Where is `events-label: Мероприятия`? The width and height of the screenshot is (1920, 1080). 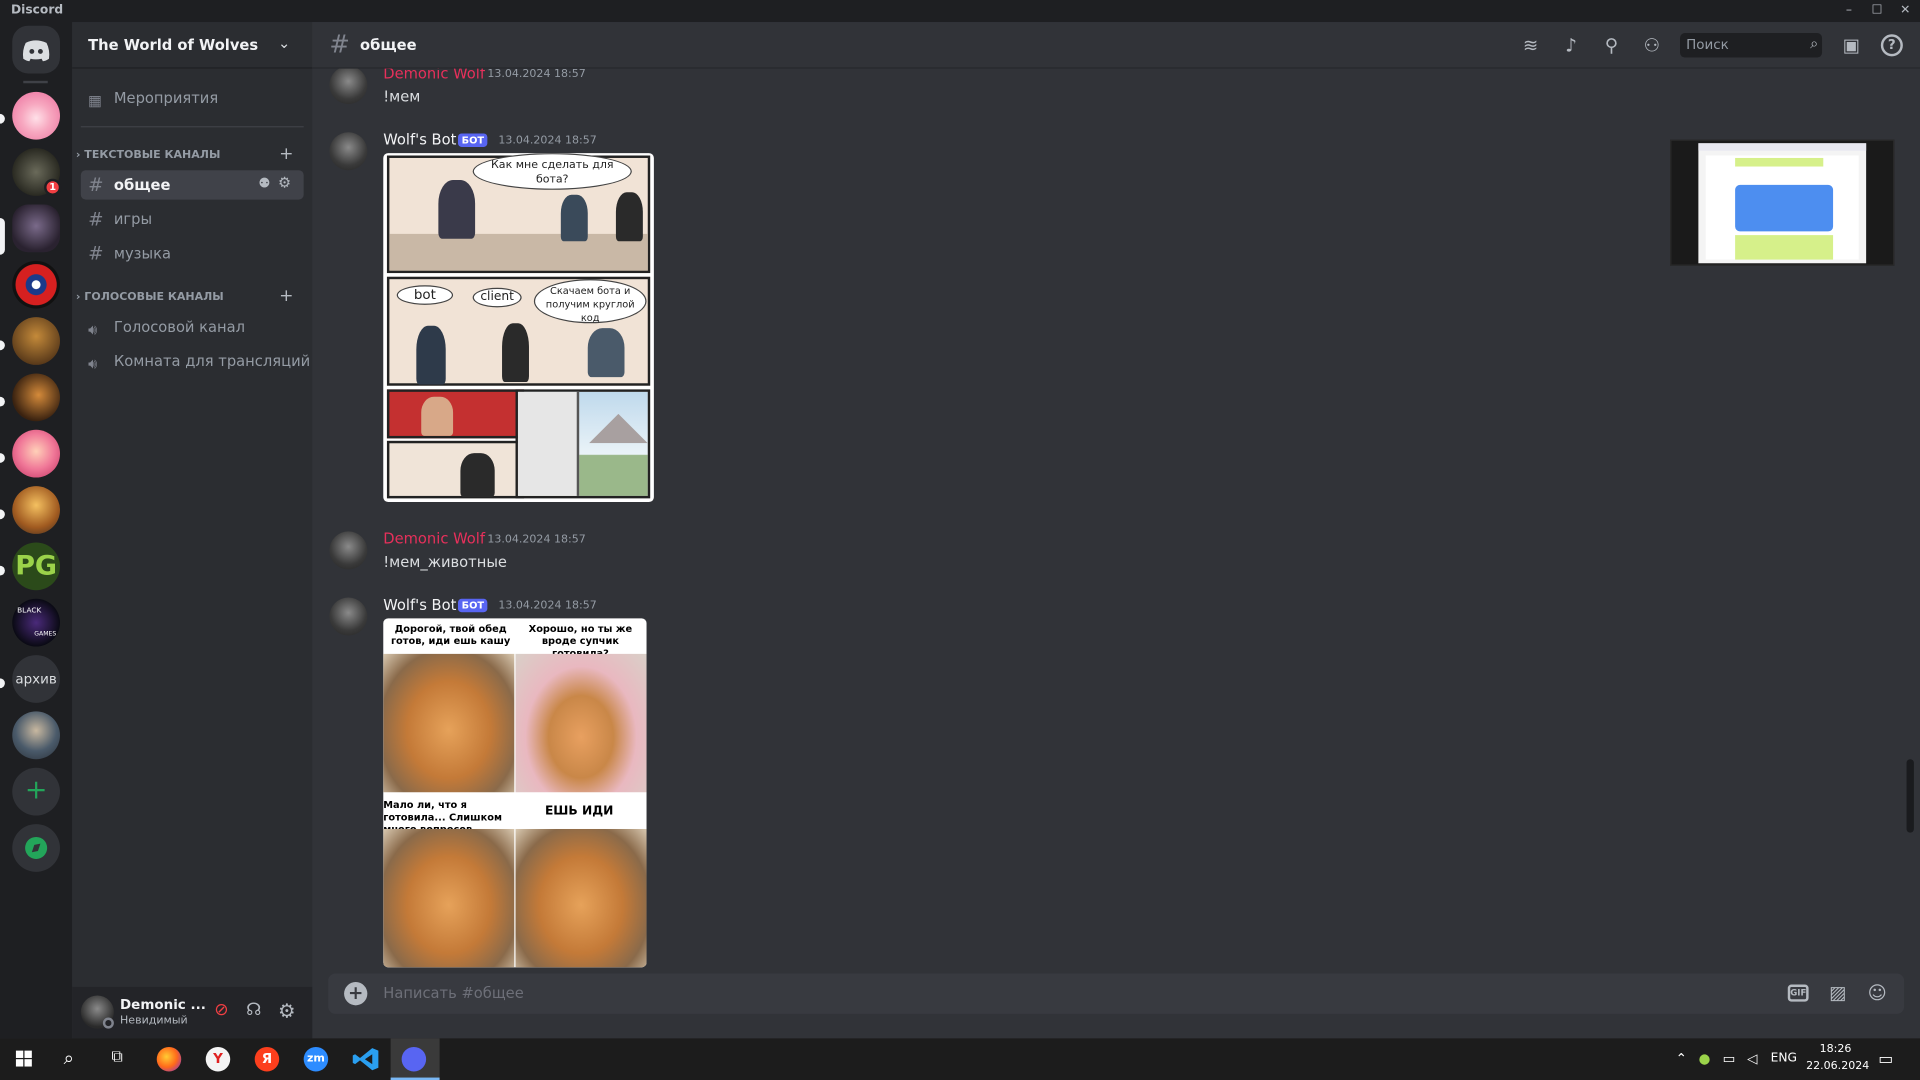
events-label: Мероприятия is located at coordinates (166, 98).